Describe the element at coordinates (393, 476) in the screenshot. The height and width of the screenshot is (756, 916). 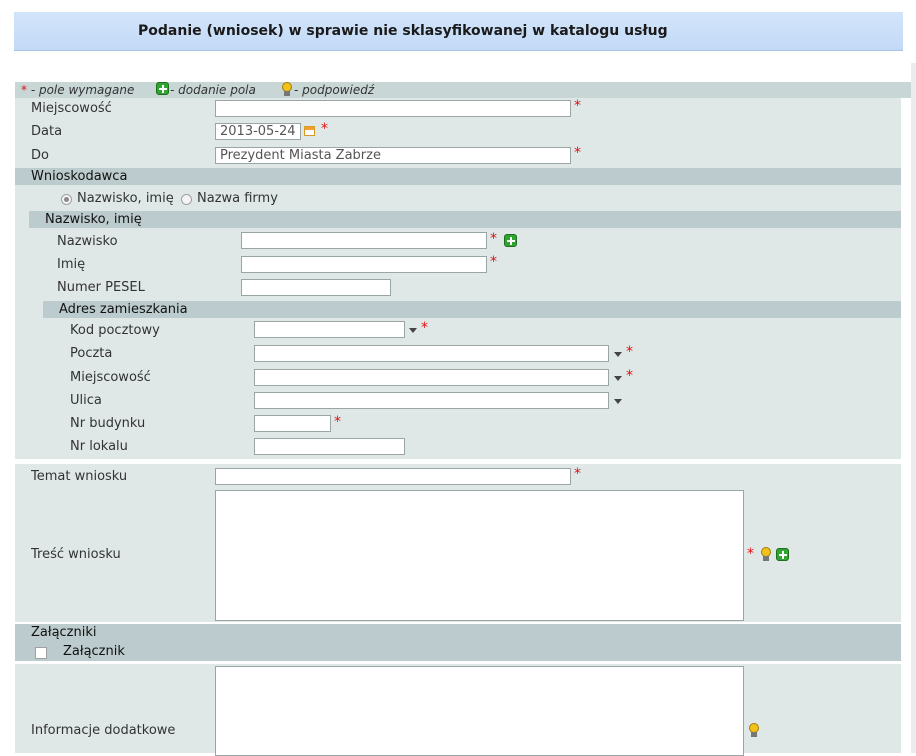
I see `temat-input` at that location.